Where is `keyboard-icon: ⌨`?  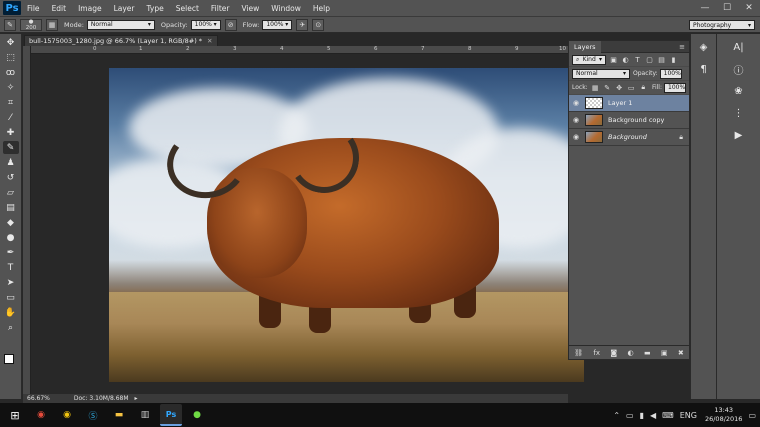 keyboard-icon: ⌨ is located at coordinates (668, 415).